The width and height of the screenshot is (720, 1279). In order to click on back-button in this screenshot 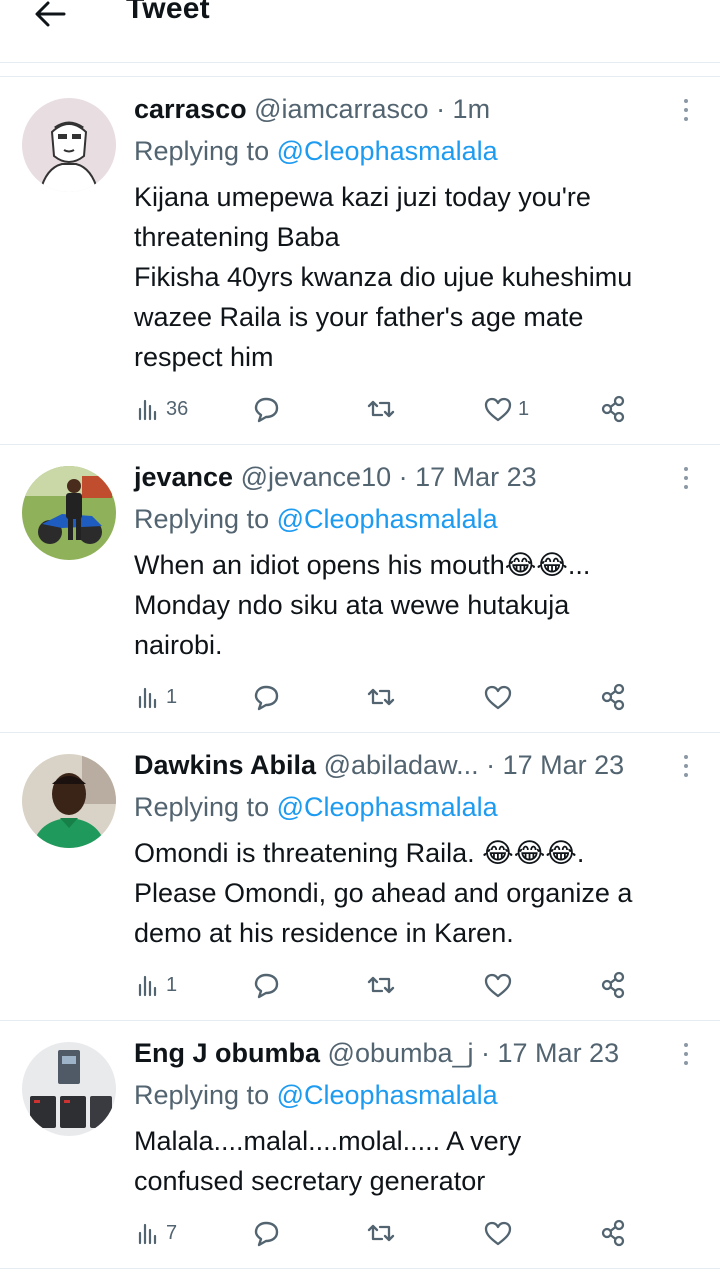, I will do `click(50, 17)`.